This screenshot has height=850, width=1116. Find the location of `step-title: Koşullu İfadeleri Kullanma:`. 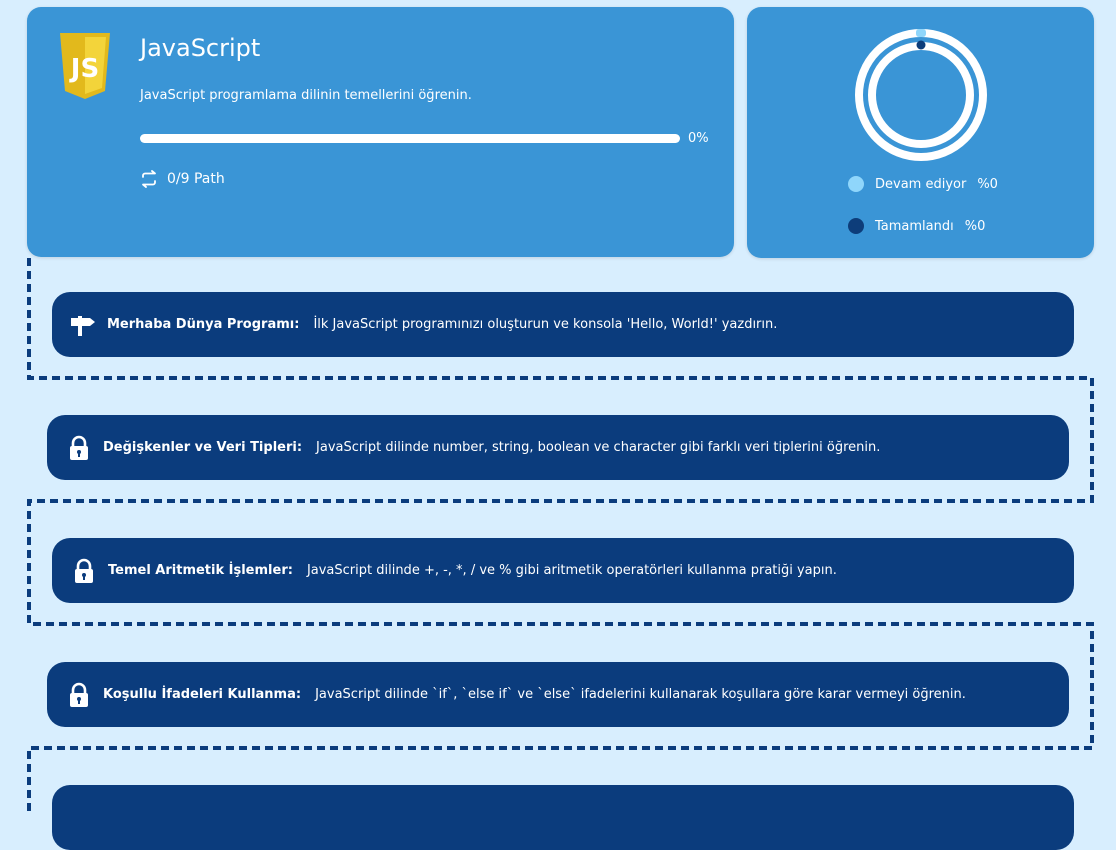

step-title: Koşullu İfadeleri Kullanma: is located at coordinates (202, 694).